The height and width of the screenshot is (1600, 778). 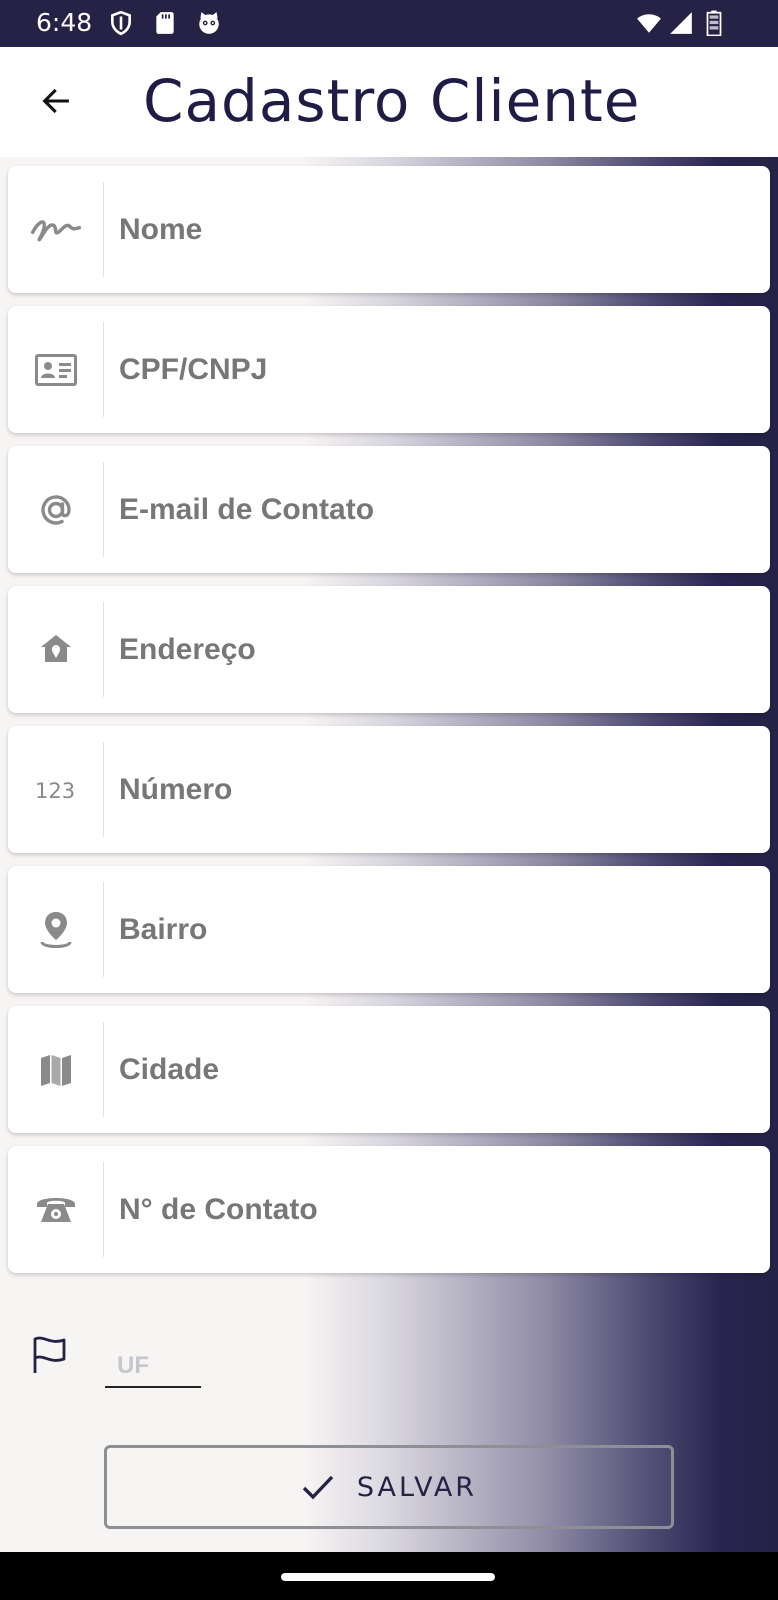 I want to click on home-pin-icon, so click(x=55, y=648).